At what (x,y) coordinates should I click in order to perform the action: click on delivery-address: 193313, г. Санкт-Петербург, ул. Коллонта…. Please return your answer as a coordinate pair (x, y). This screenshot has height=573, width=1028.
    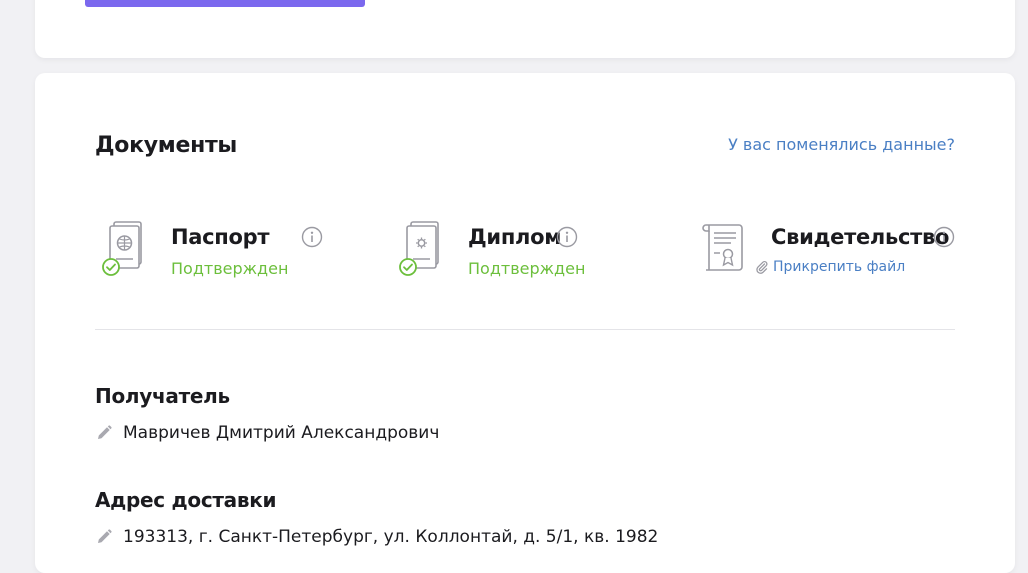
    Looking at the image, I should click on (391, 537).